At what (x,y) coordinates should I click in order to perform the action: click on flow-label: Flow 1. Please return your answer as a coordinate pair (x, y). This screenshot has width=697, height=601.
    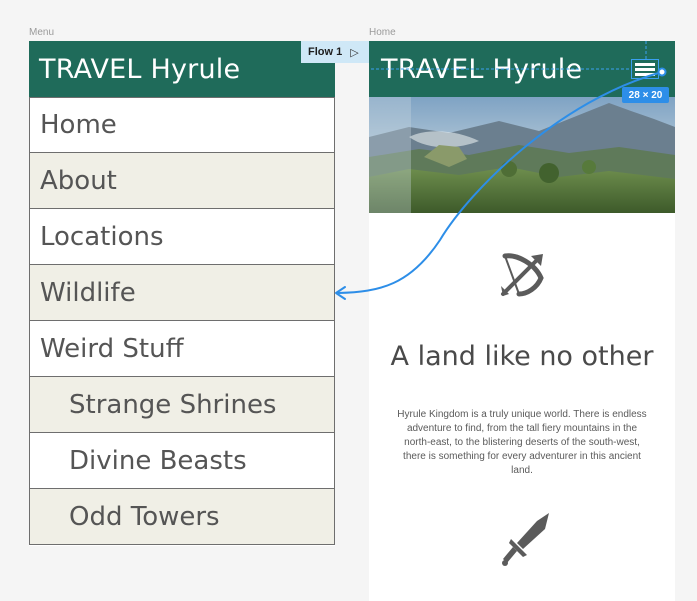
    Looking at the image, I should click on (325, 52).